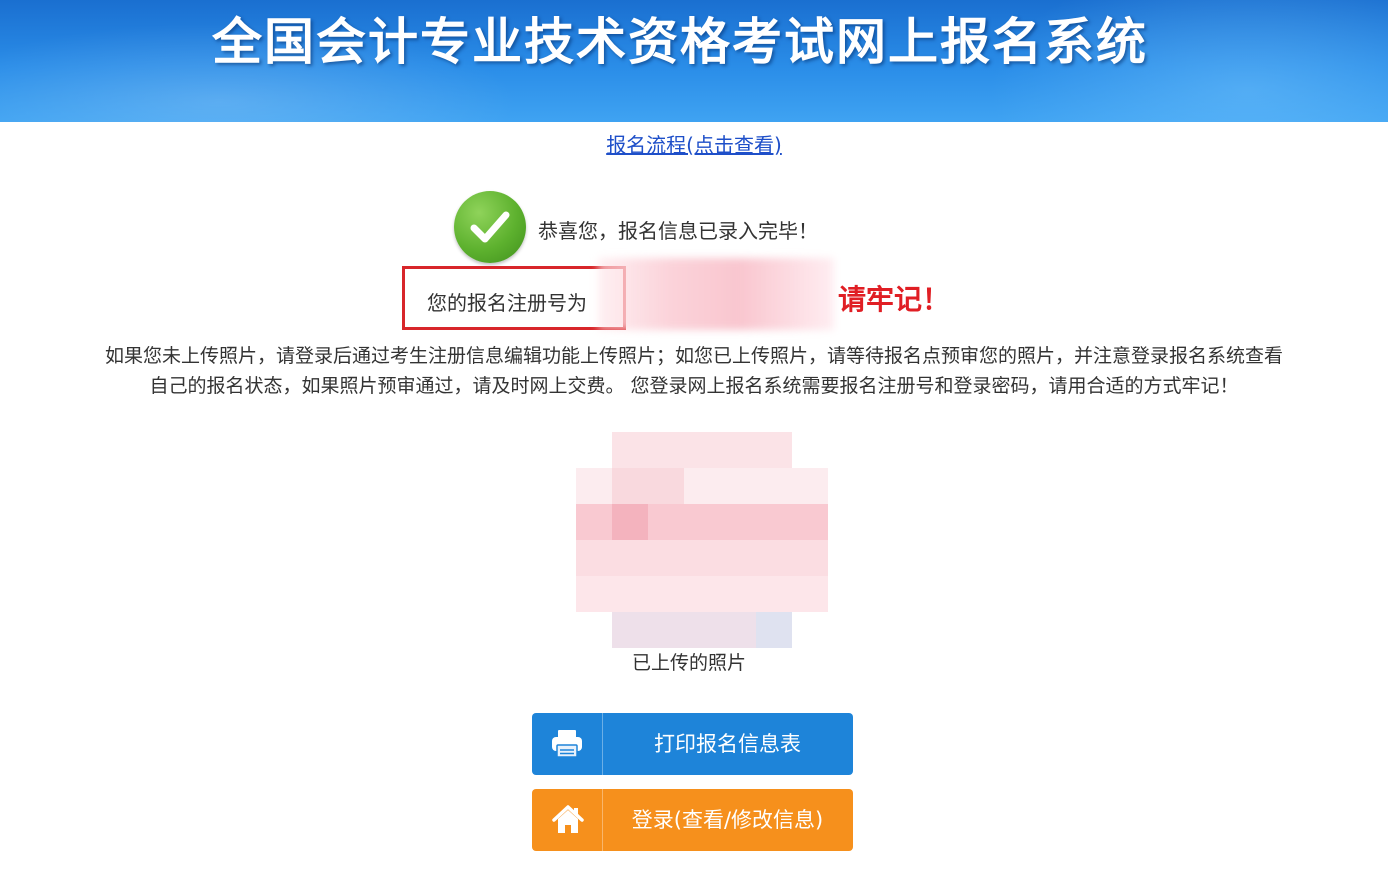 The height and width of the screenshot is (882, 1388). I want to click on header-banner: 全国会计专业技术资格考试网上报名系统, so click(694, 61).